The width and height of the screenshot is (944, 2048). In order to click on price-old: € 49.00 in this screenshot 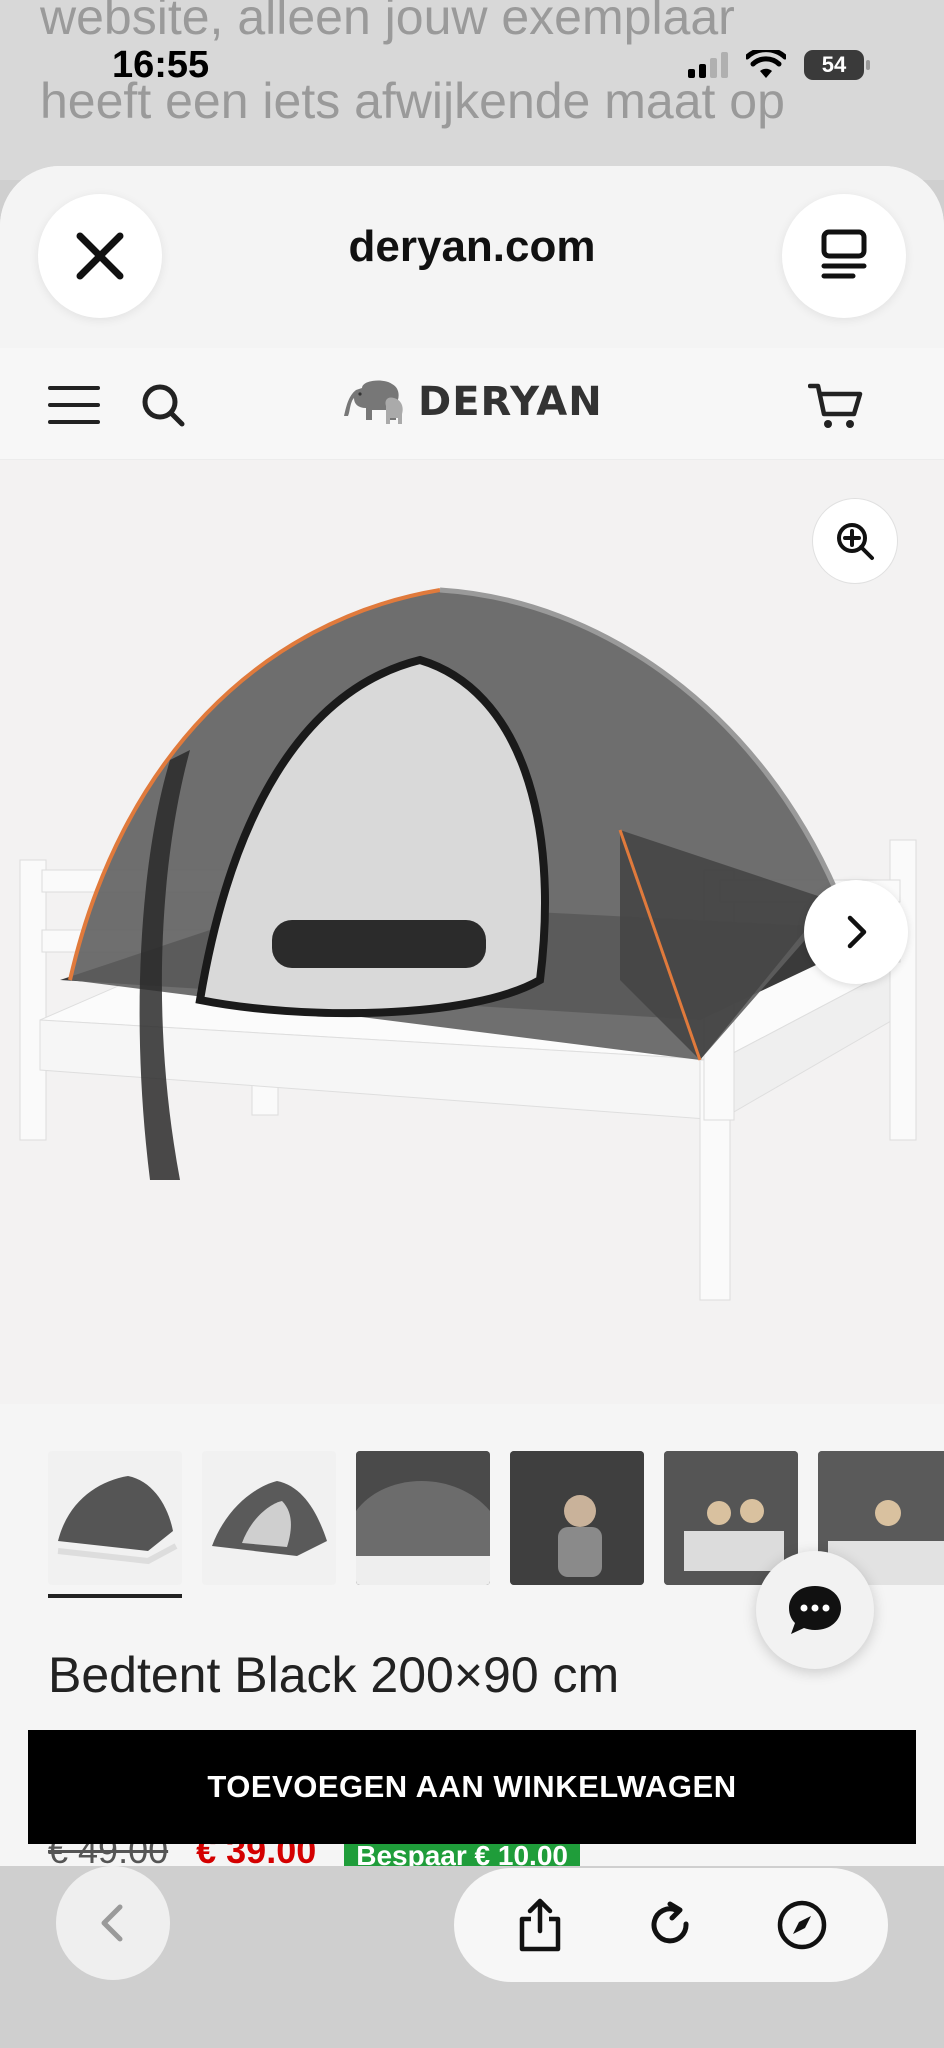, I will do `click(108, 1856)`.